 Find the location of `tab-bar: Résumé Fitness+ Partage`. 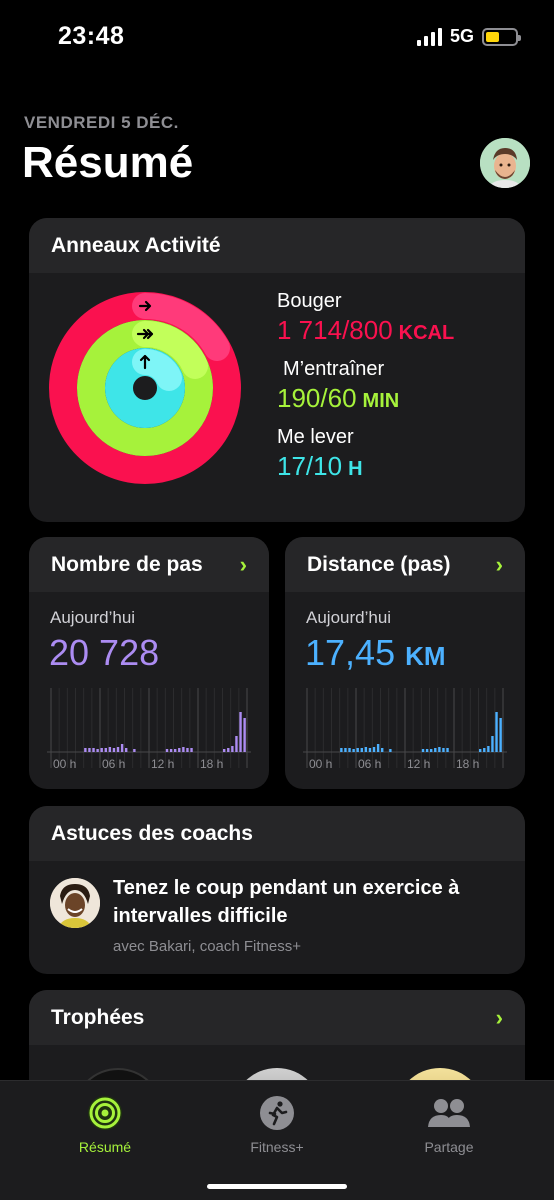

tab-bar: Résumé Fitness+ Partage is located at coordinates (277, 1140).